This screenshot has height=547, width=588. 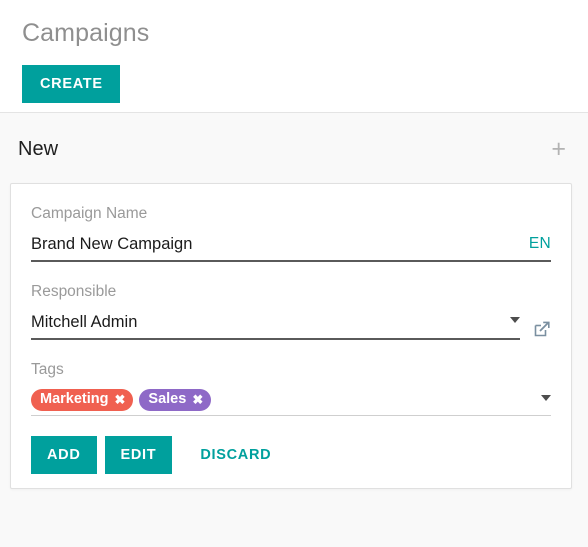 I want to click on field-campaign-name: Campaign Name EN, so click(x=291, y=233).